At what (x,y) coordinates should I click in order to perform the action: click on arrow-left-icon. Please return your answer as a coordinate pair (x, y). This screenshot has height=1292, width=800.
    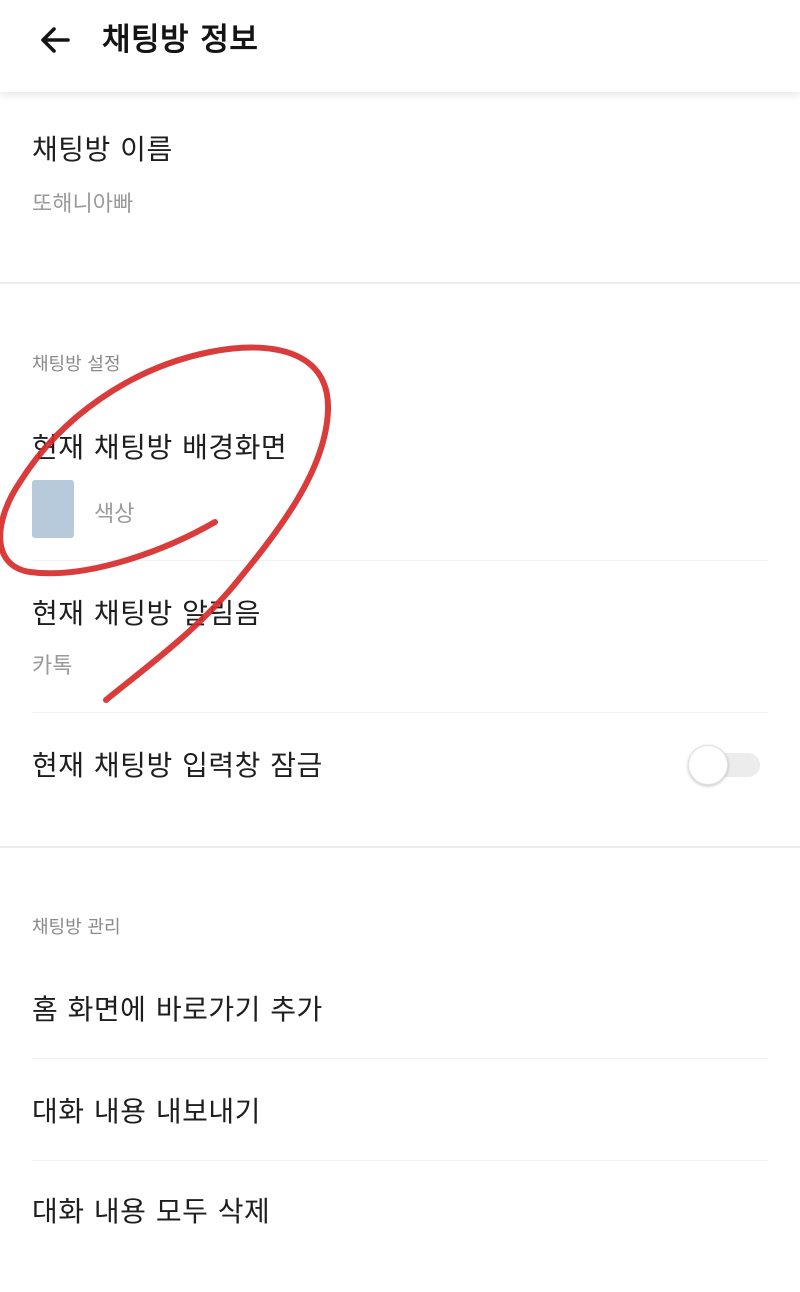
    Looking at the image, I should click on (55, 40).